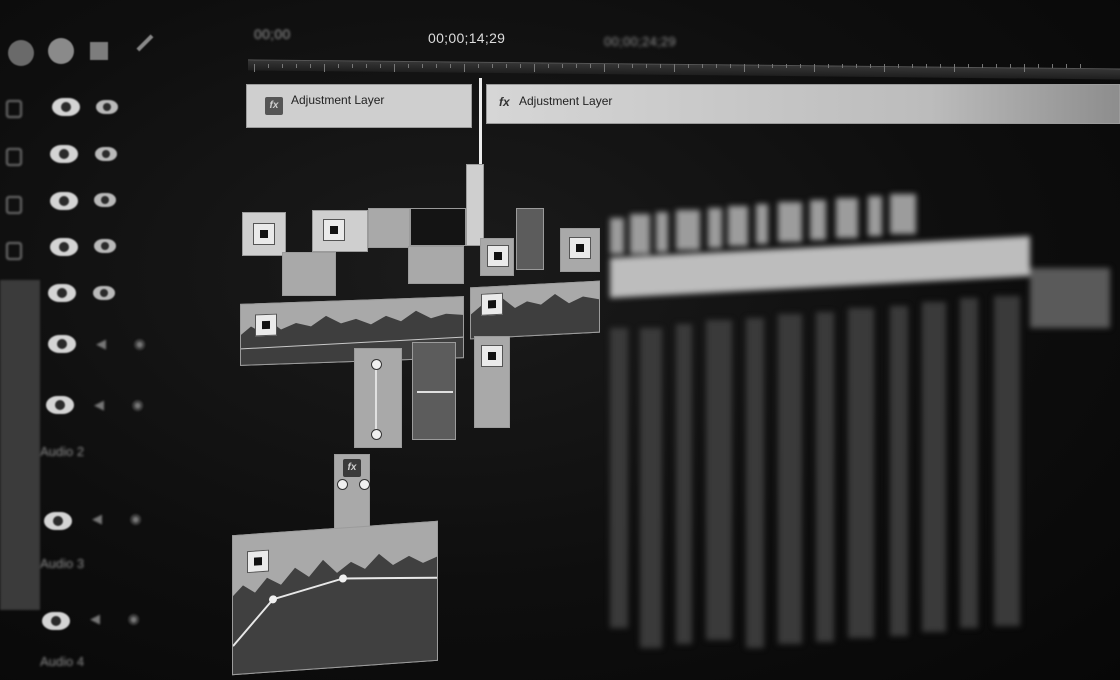  Describe the element at coordinates (640, 41) in the screenshot. I see `timecode-end: 00;00;24;29` at that location.